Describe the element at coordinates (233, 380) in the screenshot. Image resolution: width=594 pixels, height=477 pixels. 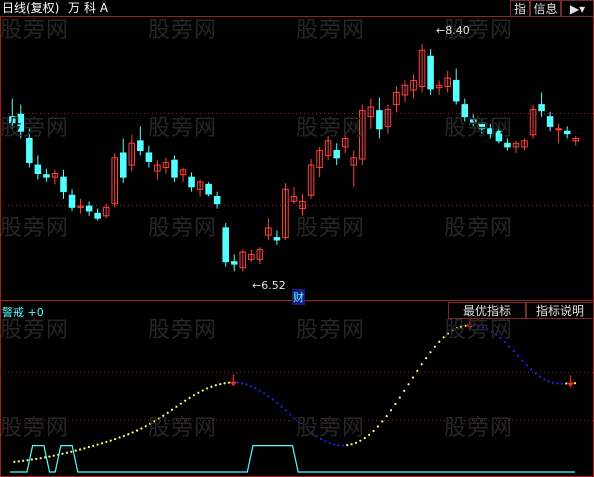
I see `sell-arrow-icon` at that location.